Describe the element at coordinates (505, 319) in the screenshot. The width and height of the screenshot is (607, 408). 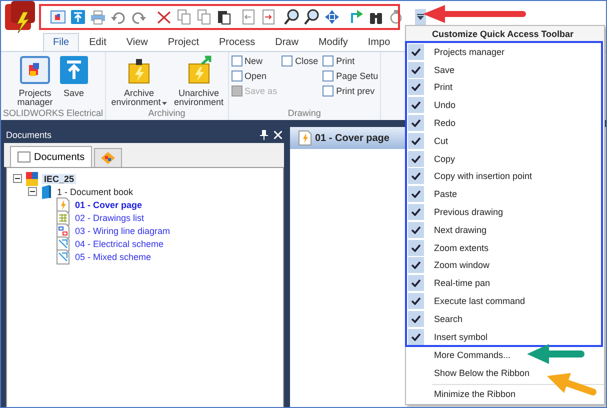
I see `menu-item: Search` at that location.